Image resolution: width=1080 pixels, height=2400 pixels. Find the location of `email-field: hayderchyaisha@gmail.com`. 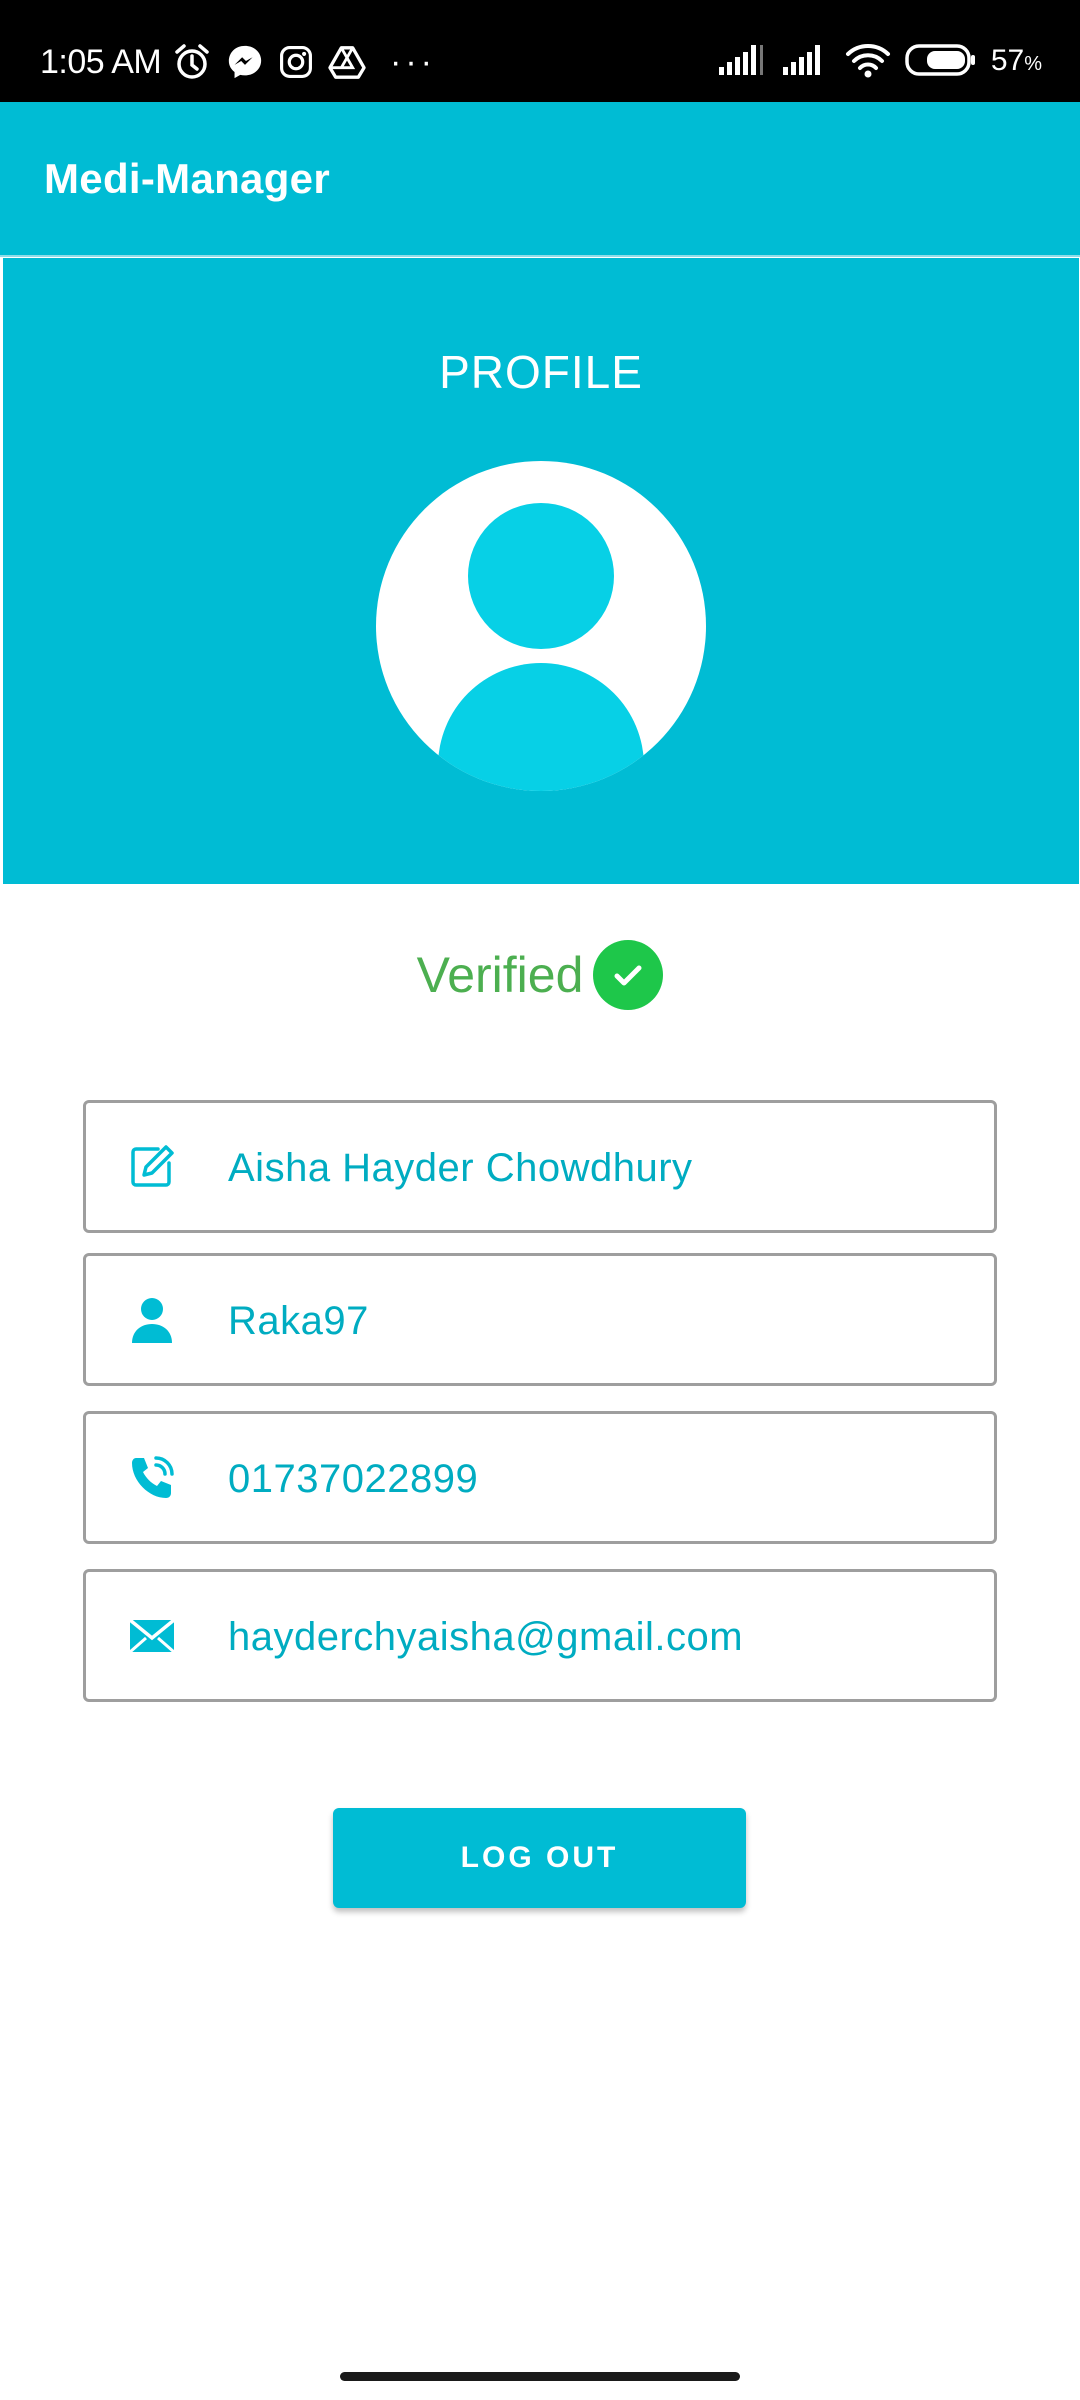

email-field: hayderchyaisha@gmail.com is located at coordinates (540, 1635).